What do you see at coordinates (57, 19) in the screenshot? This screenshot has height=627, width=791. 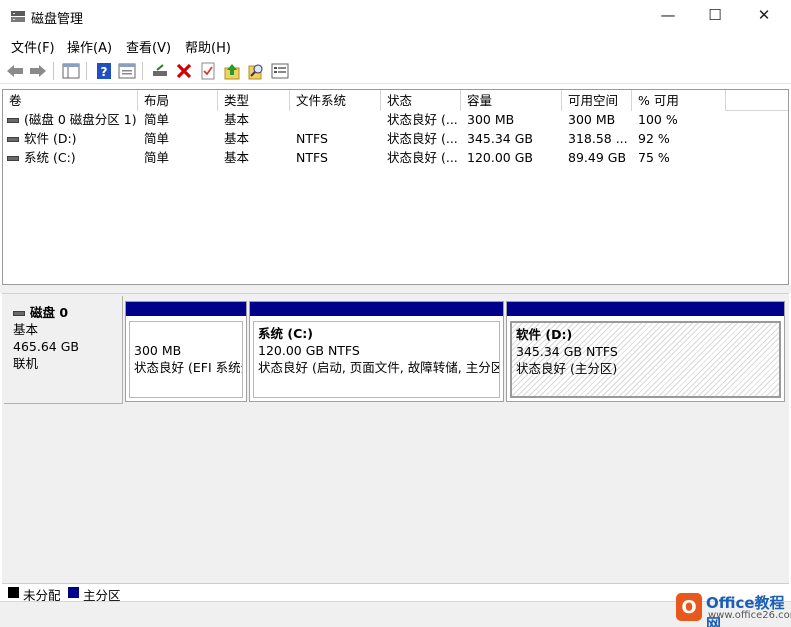 I see `window-title: 磁盘管理` at bounding box center [57, 19].